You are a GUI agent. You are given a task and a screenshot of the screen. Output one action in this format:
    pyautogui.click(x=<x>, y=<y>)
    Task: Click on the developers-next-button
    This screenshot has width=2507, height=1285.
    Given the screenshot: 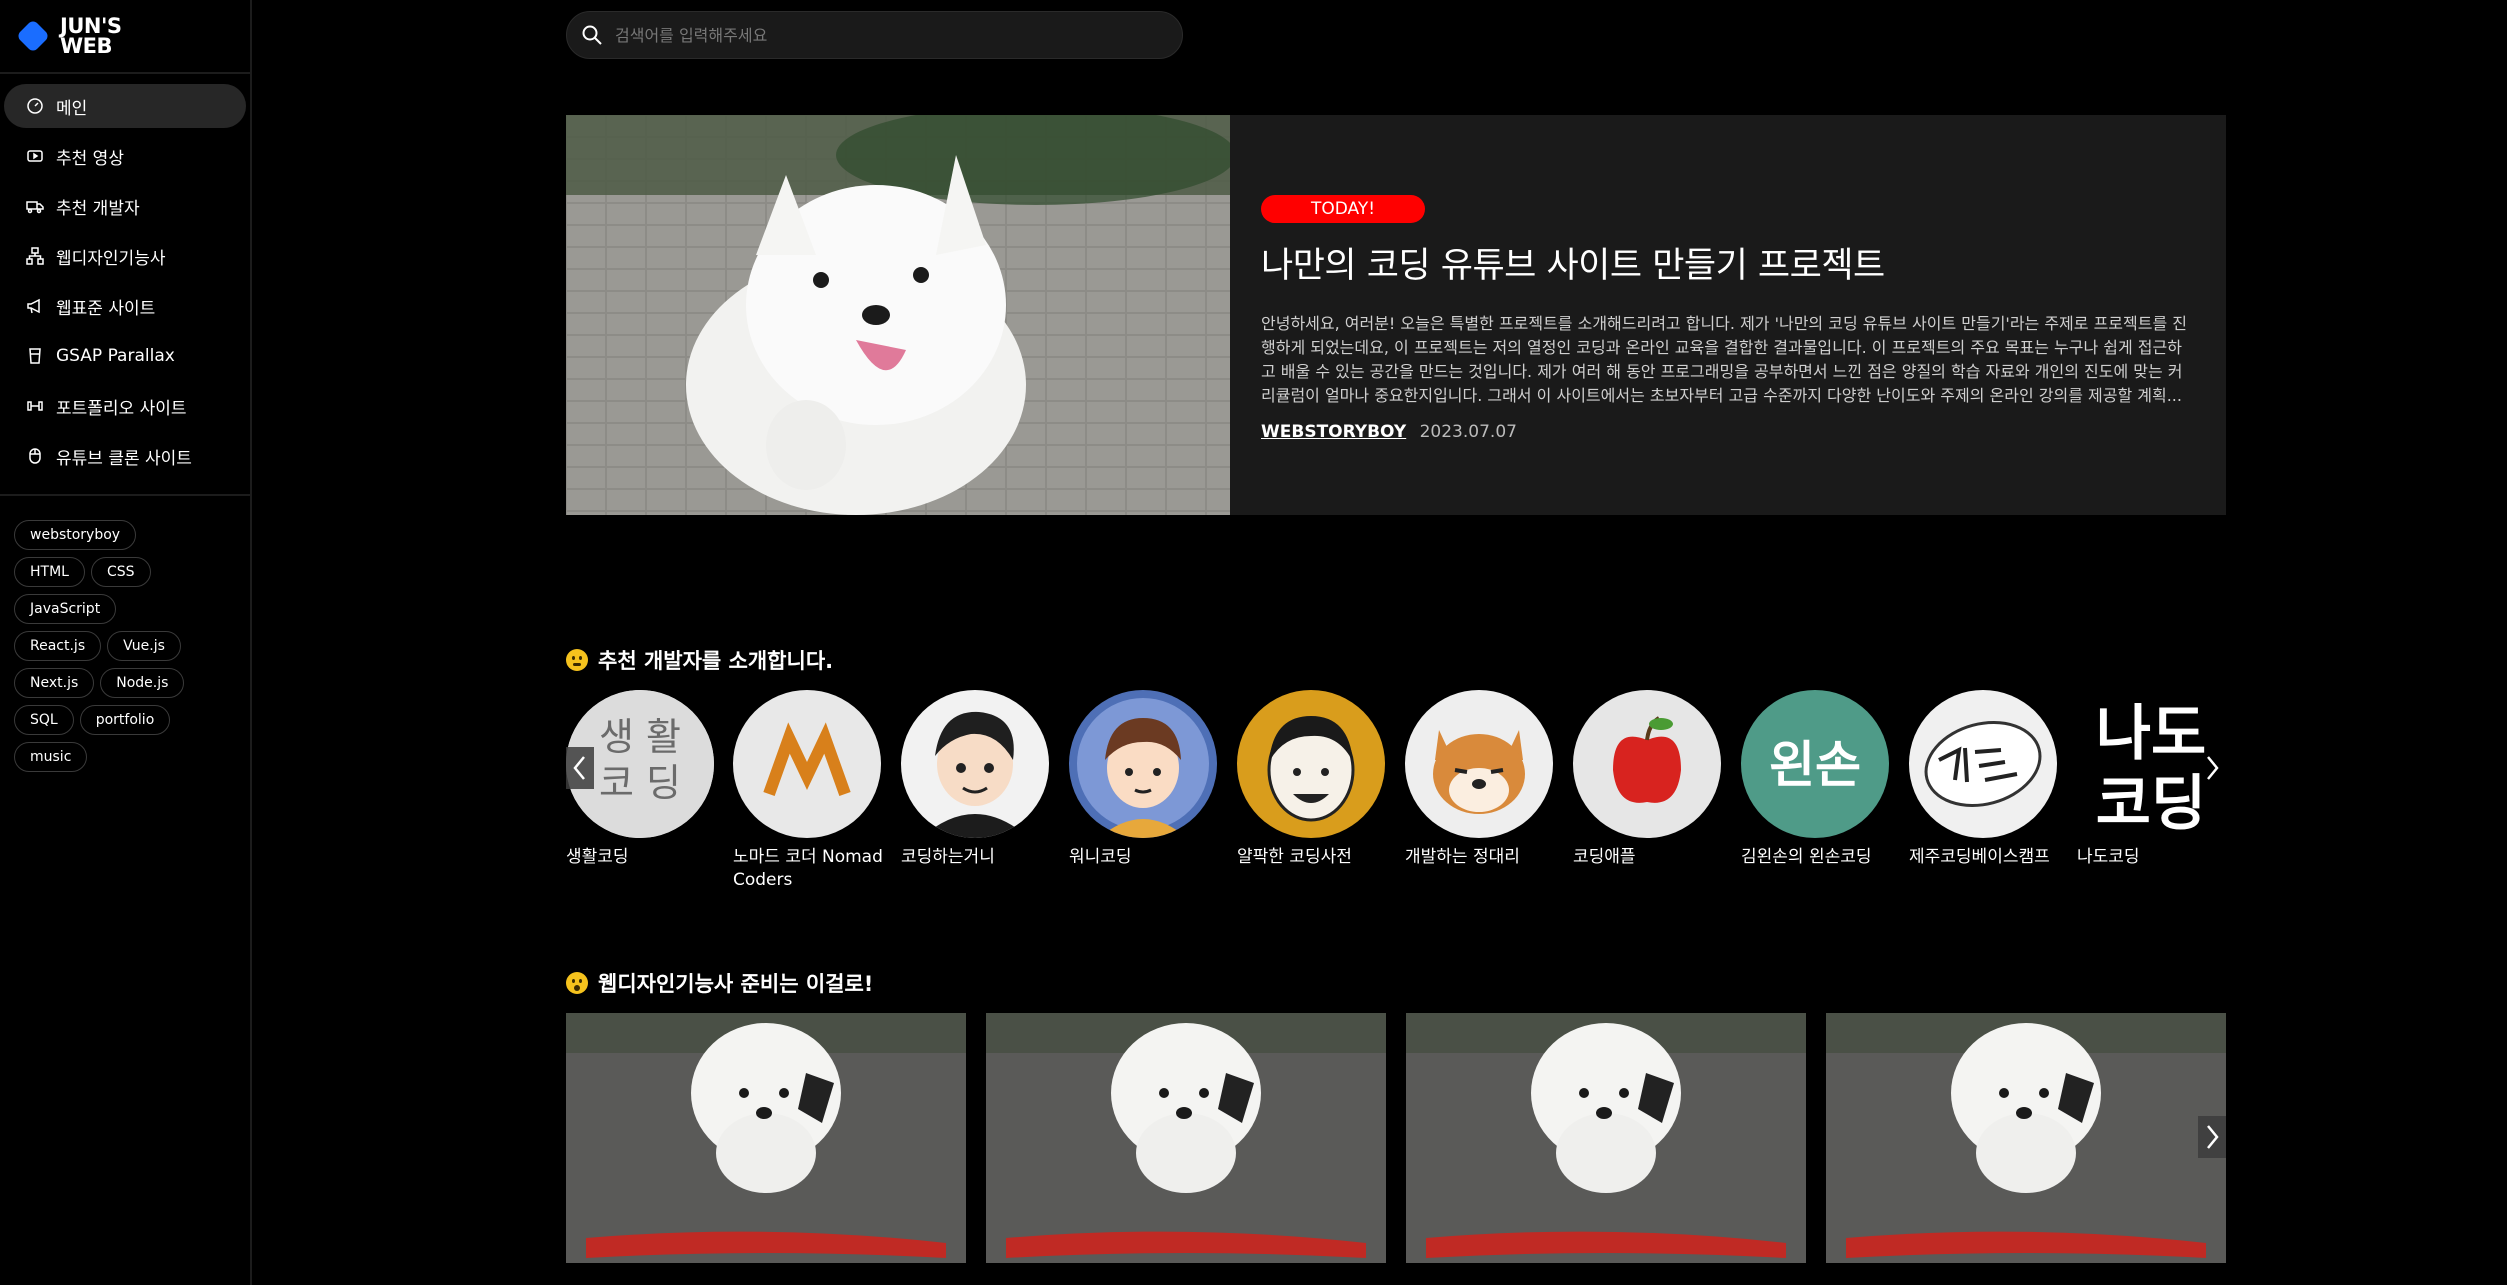 What is the action you would take?
    pyautogui.click(x=2212, y=768)
    